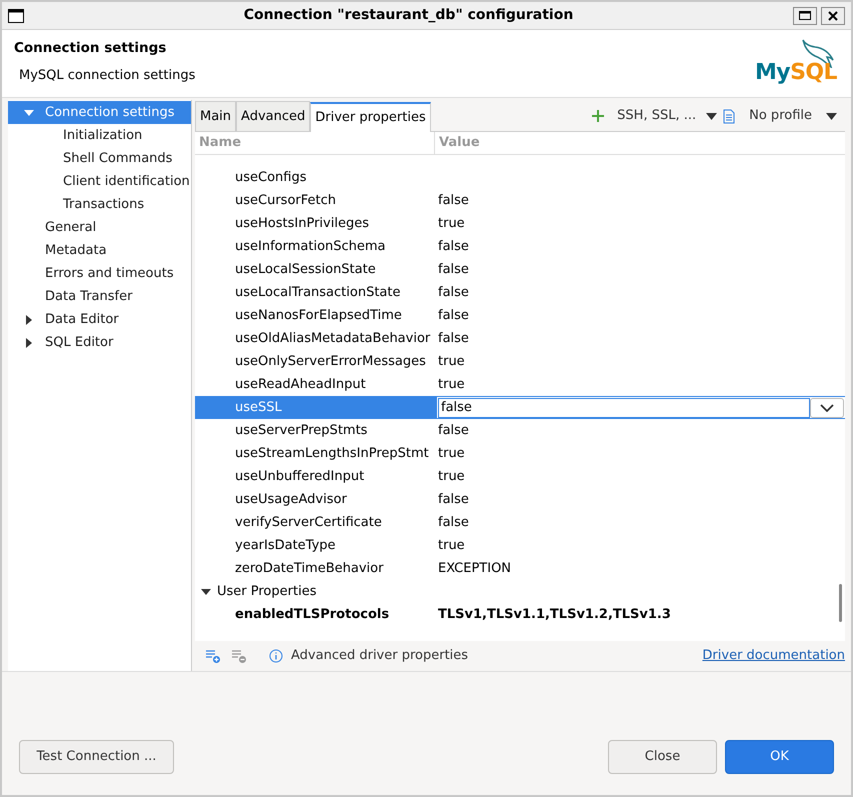  I want to click on tab: Main, so click(215, 116).